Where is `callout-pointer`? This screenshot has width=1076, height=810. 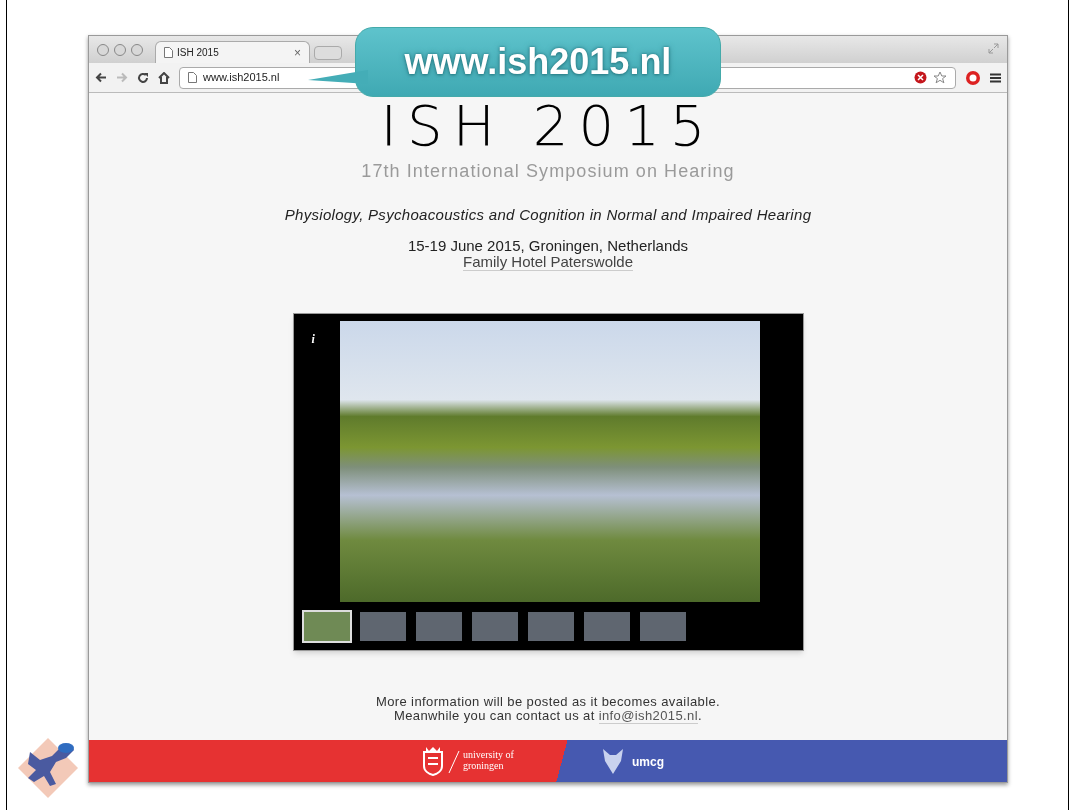
callout-pointer is located at coordinates (338, 77).